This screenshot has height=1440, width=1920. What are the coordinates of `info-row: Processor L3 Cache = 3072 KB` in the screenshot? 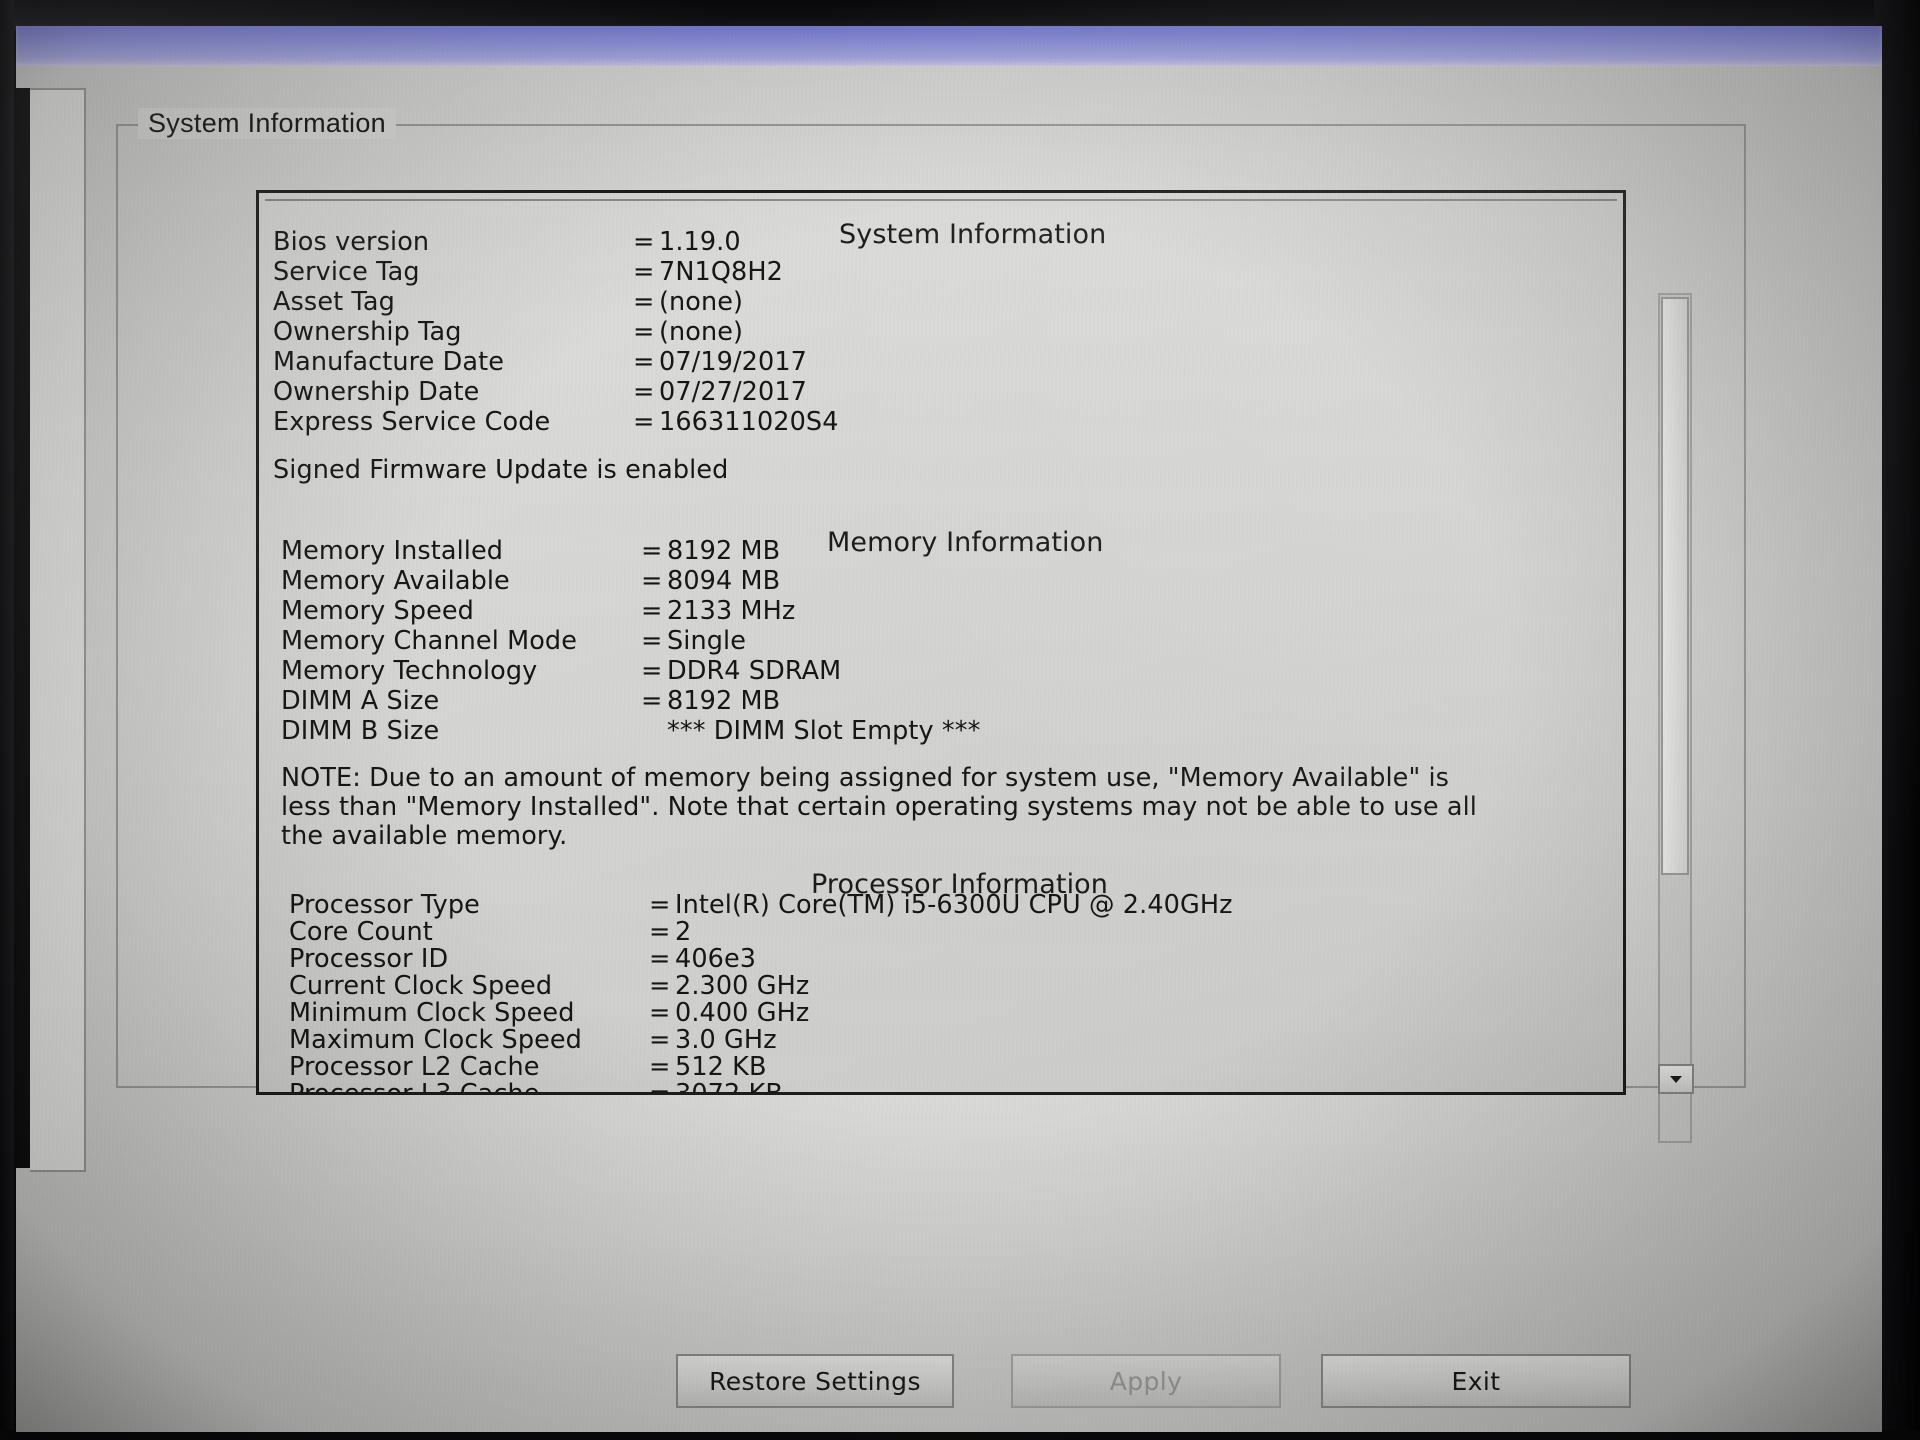 It's located at (536, 1087).